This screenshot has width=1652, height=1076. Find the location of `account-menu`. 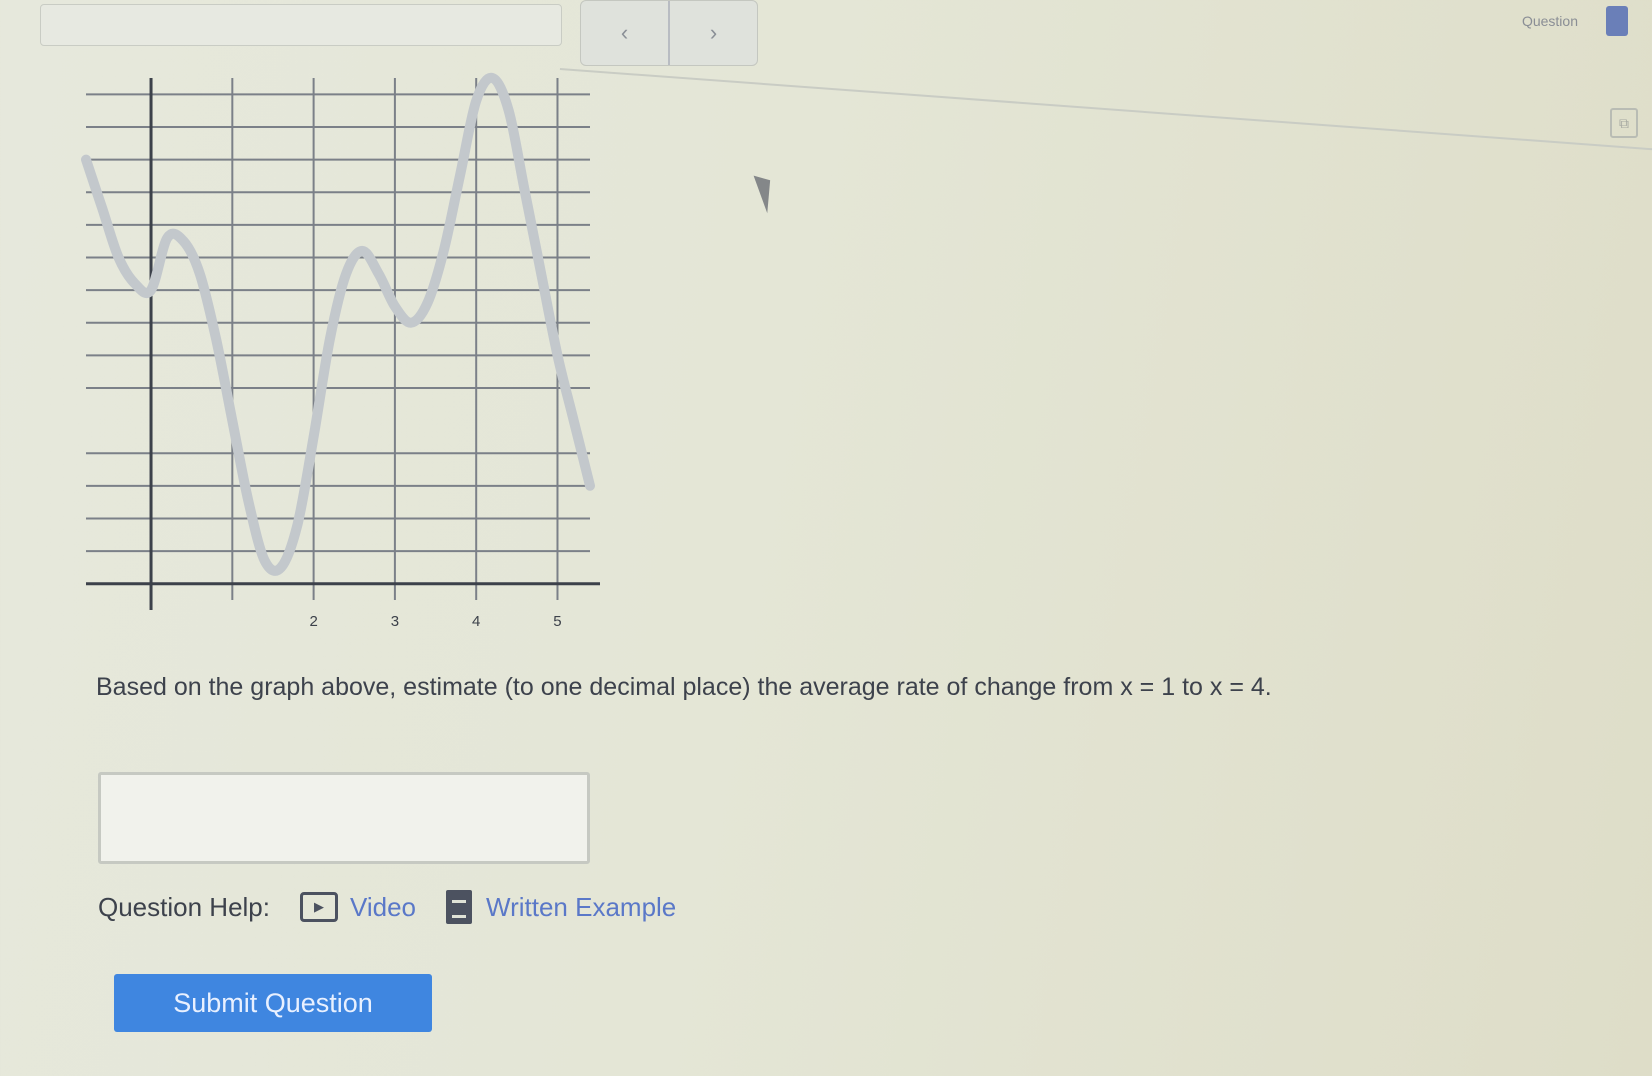

account-menu is located at coordinates (1624, 21).